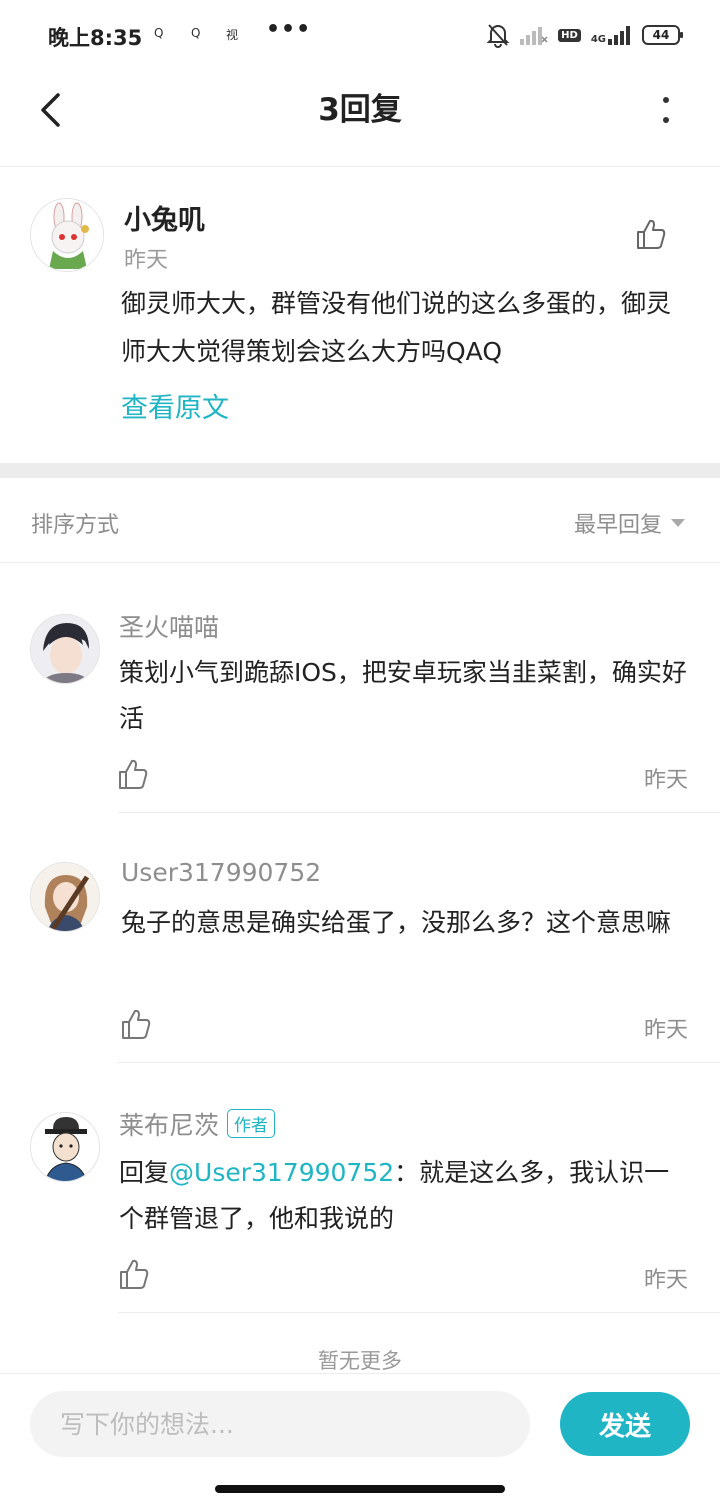 This screenshot has width=720, height=1505. I want to click on vertical-dots-icon, so click(666, 110).